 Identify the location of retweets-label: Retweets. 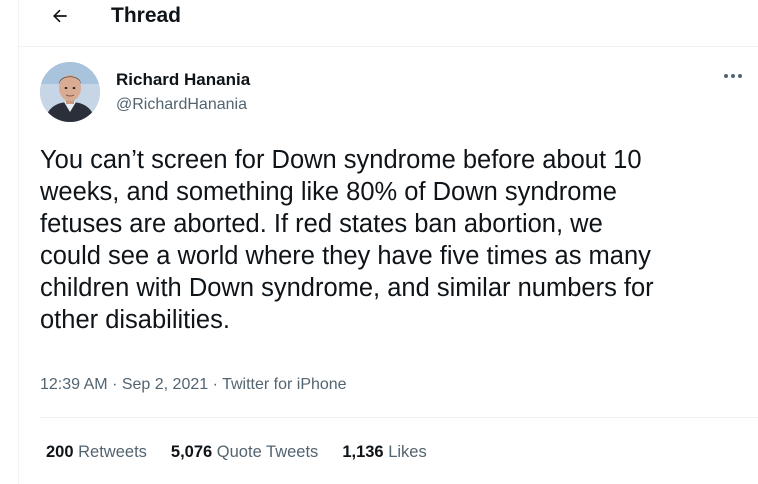
(112, 452).